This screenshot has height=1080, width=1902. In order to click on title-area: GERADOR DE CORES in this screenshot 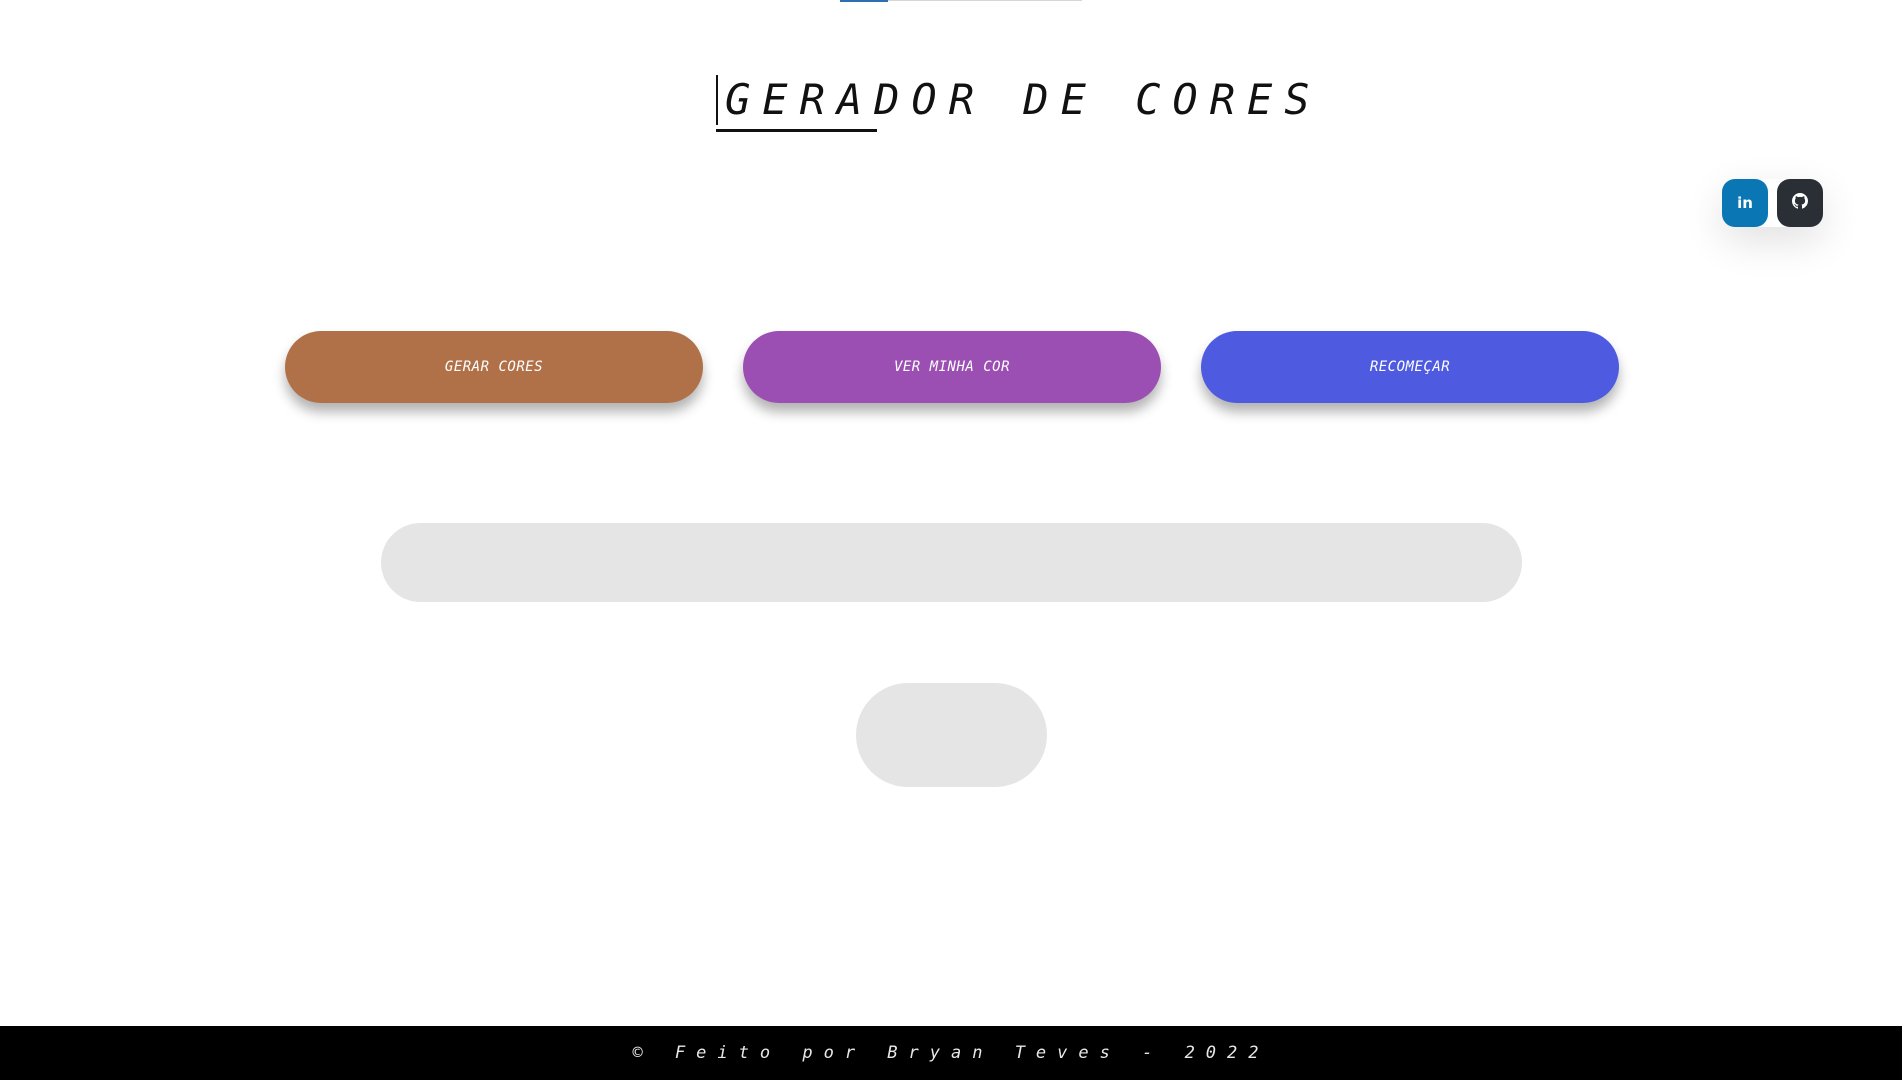, I will do `click(1013, 104)`.